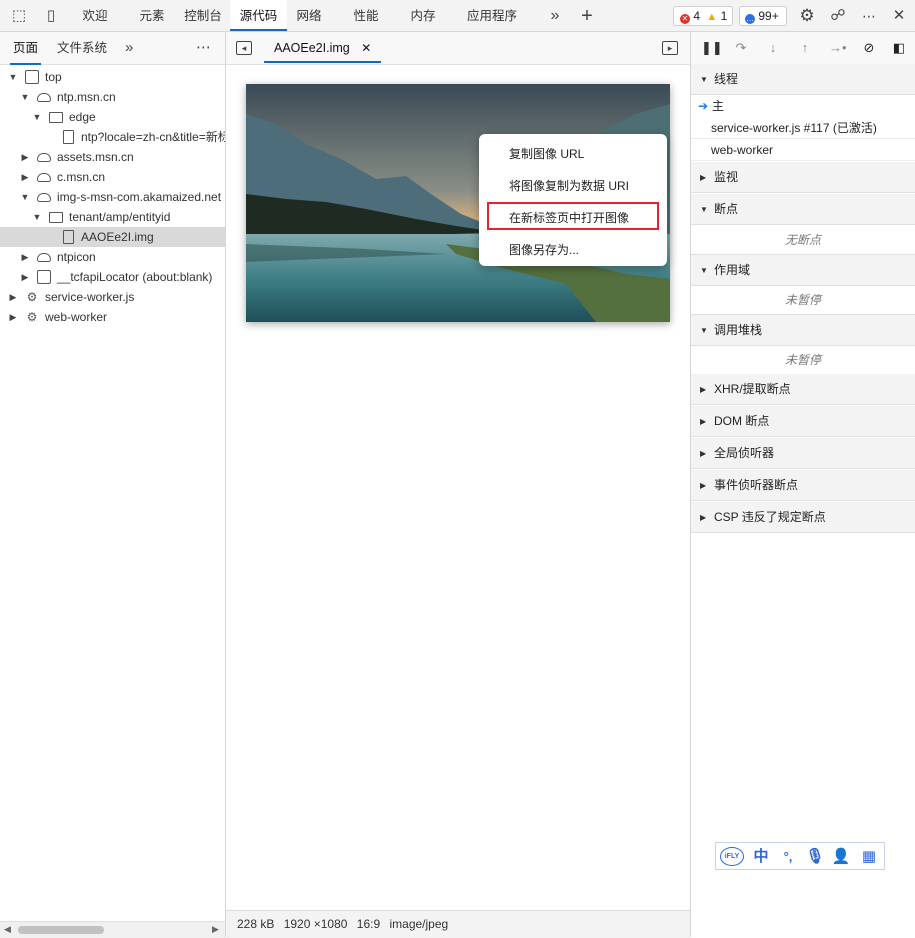 This screenshot has width=915, height=938. Describe the element at coordinates (726, 209) in the screenshot. I see `section-title: 断点` at that location.